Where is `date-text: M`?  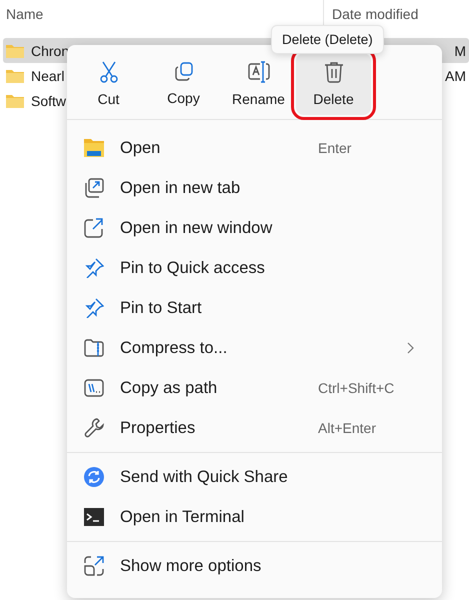
date-text: M is located at coordinates (460, 50).